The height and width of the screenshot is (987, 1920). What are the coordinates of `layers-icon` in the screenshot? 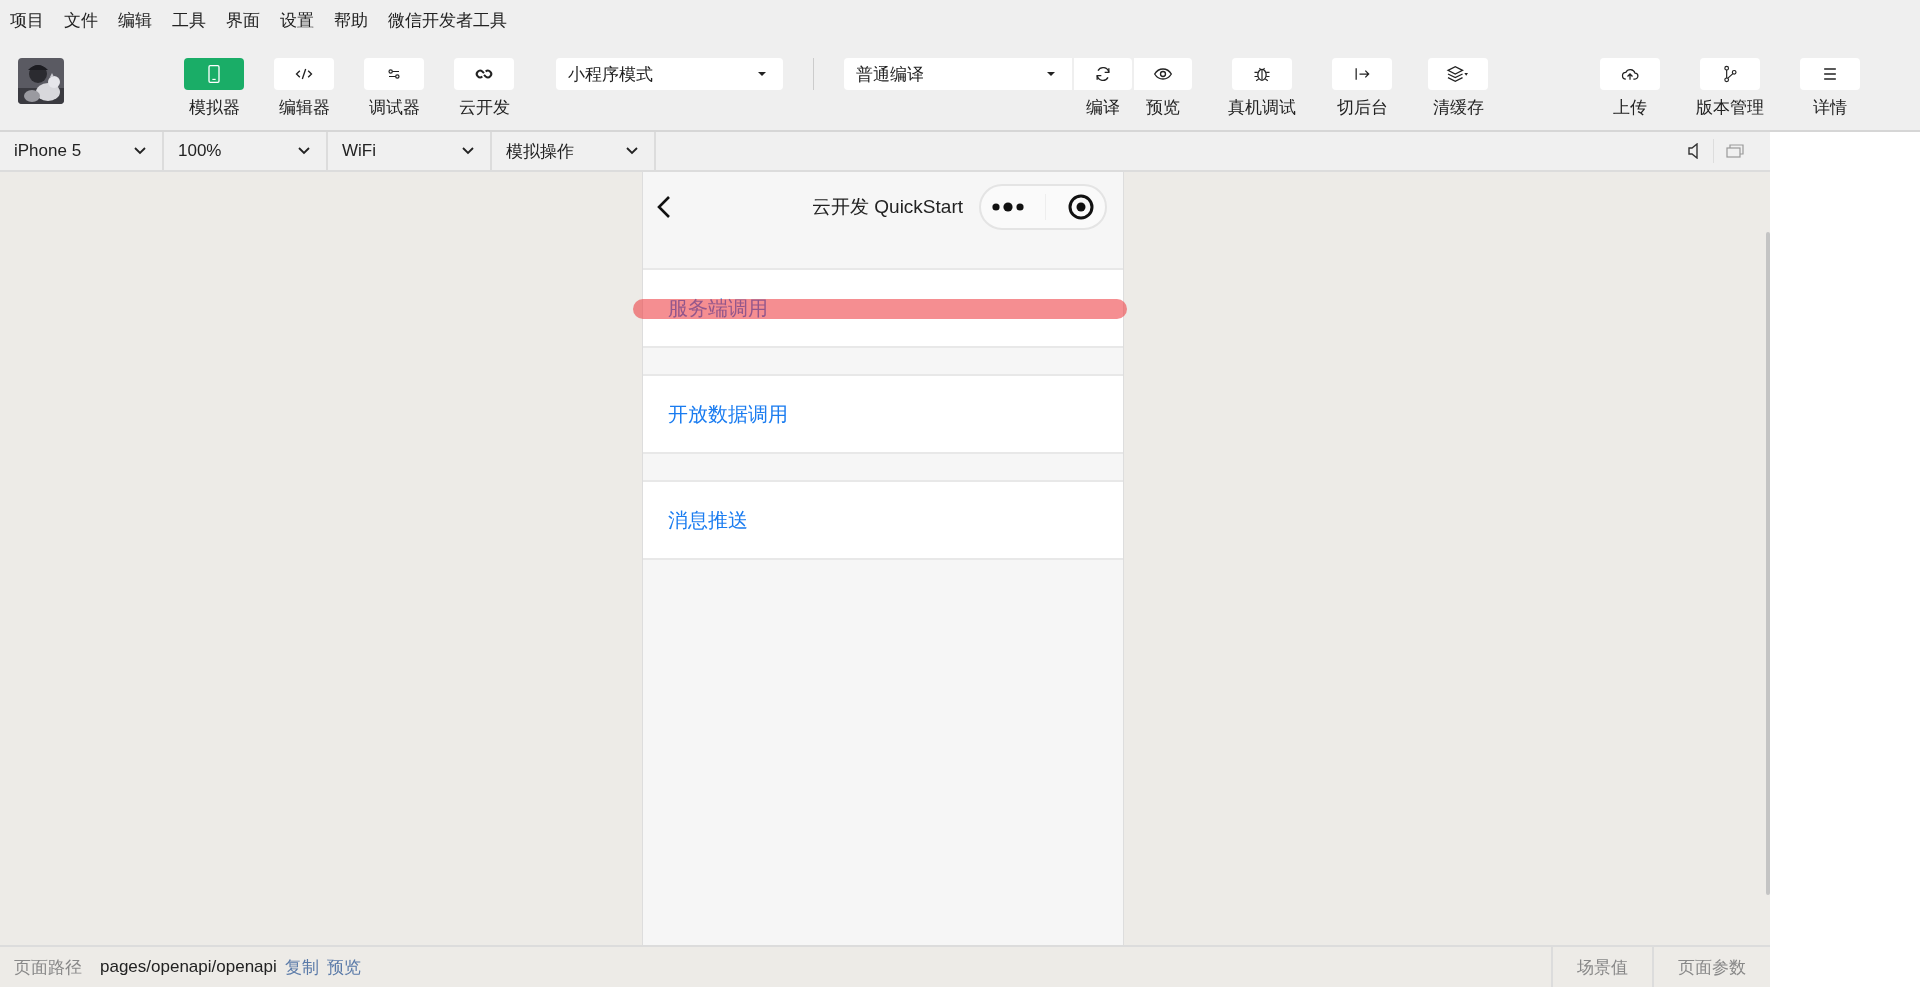 It's located at (1458, 74).